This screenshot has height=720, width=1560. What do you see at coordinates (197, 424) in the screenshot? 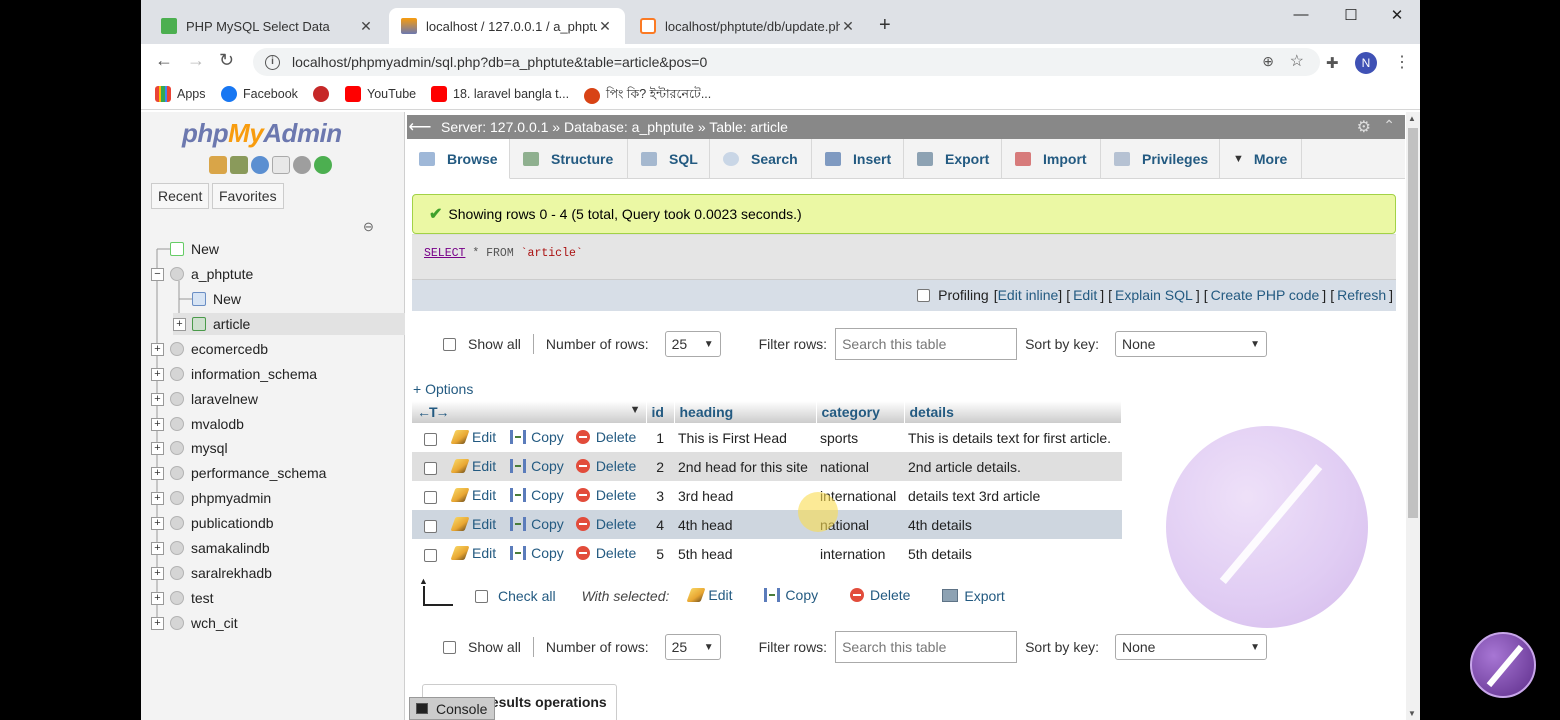
I see `tree-item-mvalodb: + mvalodb` at bounding box center [197, 424].